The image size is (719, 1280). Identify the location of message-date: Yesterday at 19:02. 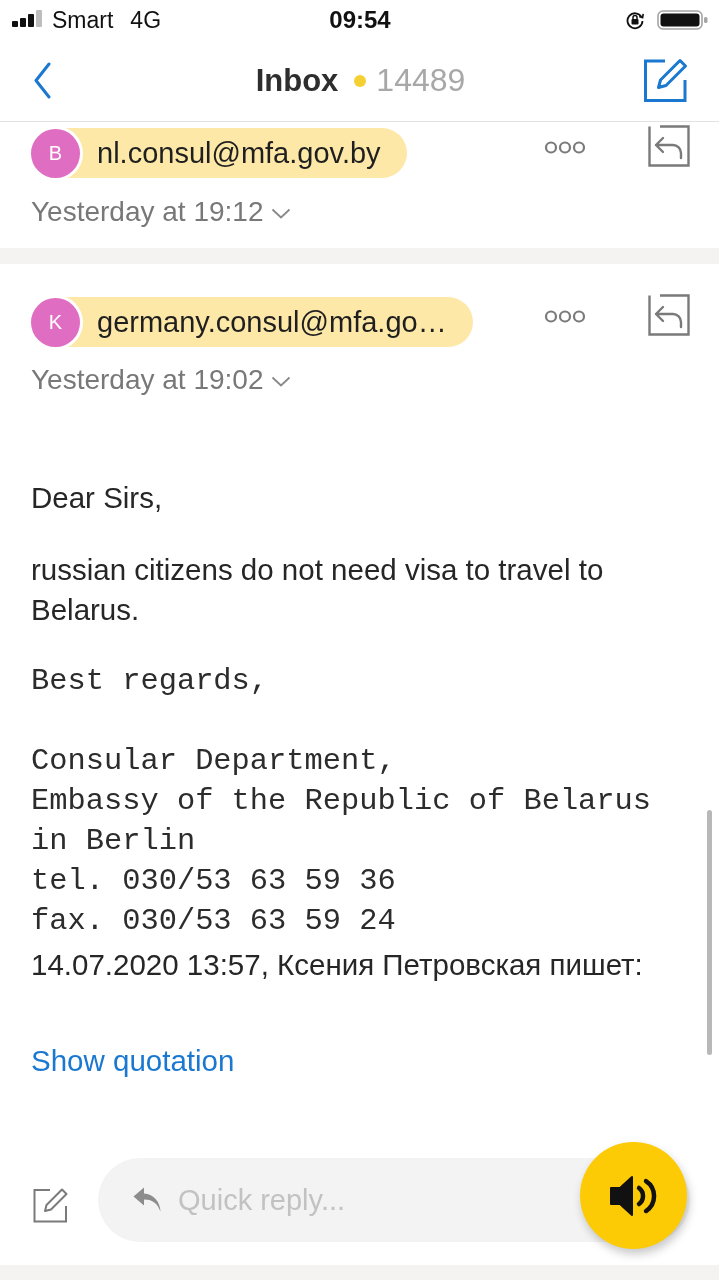
(147, 380).